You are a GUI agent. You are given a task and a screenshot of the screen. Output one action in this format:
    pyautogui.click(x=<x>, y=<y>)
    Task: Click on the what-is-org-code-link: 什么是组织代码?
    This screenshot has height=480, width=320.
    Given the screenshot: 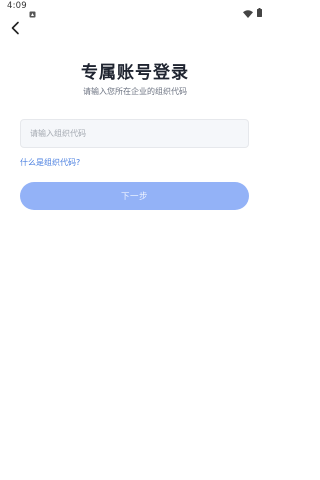 What is the action you would take?
    pyautogui.click(x=50, y=162)
    